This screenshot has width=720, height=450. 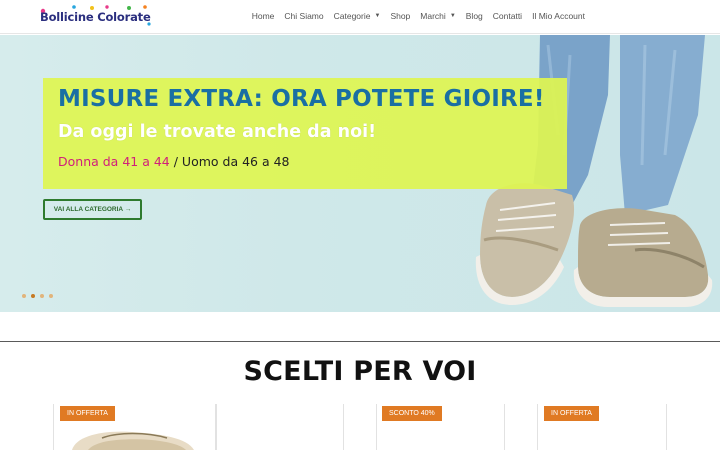 I want to click on nav-item-contatti: Contatti, so click(x=507, y=16).